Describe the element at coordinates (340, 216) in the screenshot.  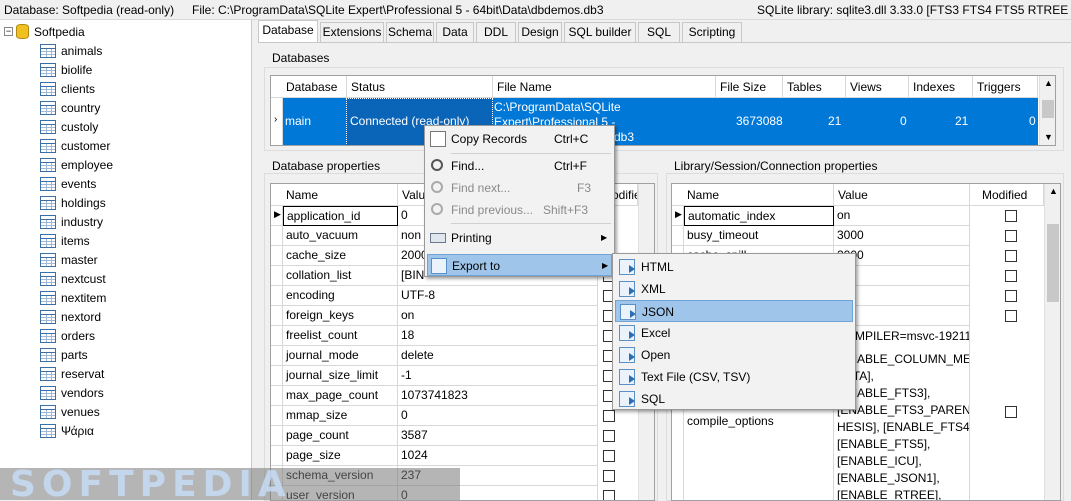
I see `property-name: application_id` at that location.